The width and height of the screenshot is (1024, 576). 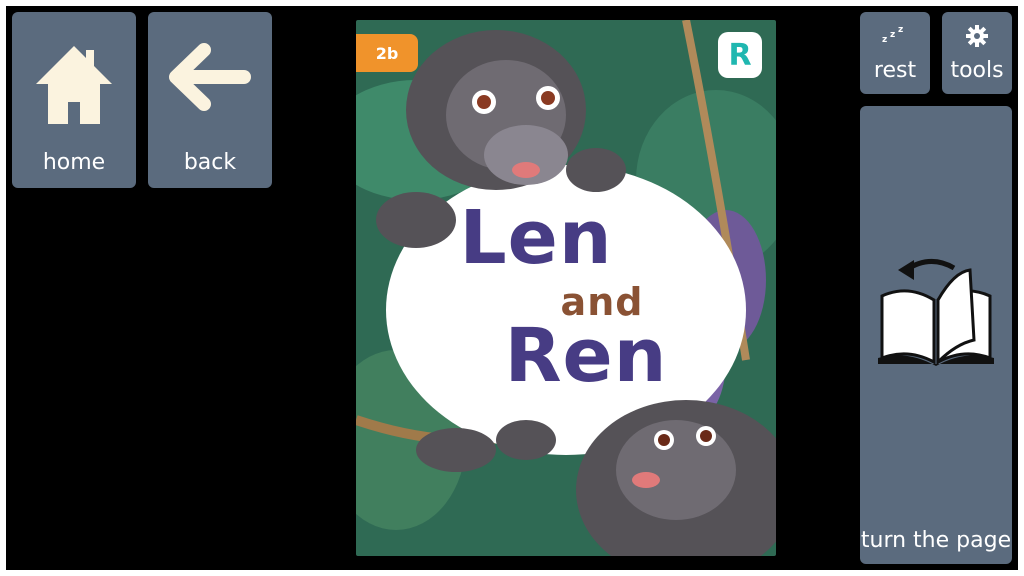 I want to click on back-label: back, so click(x=210, y=162).